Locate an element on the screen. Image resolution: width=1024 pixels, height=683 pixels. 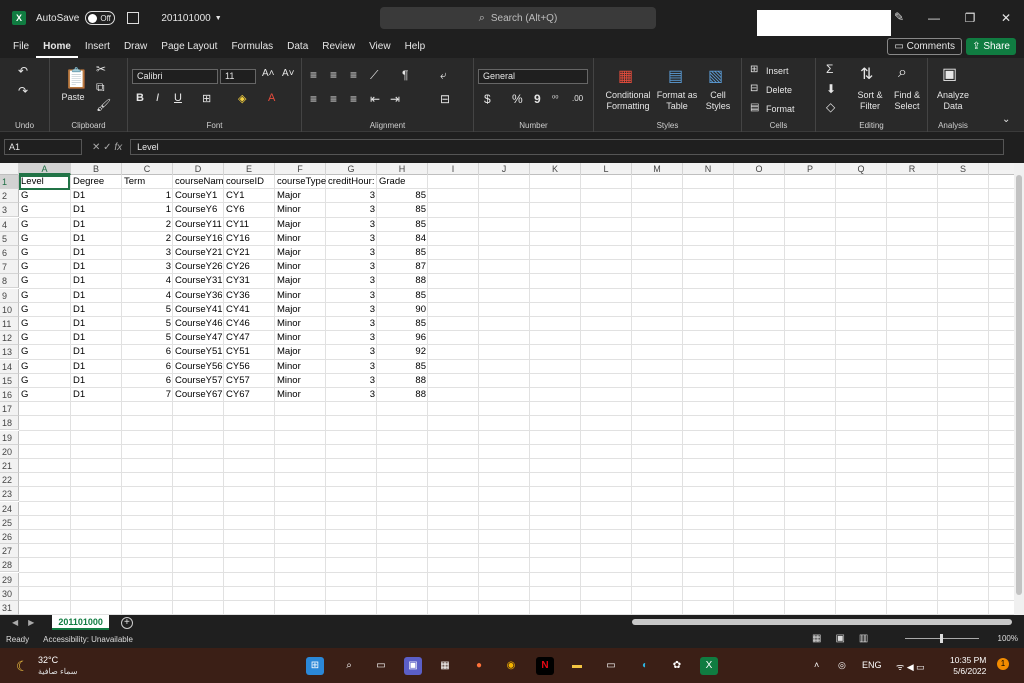
copy-icon: ⧉ is located at coordinates (100, 87).